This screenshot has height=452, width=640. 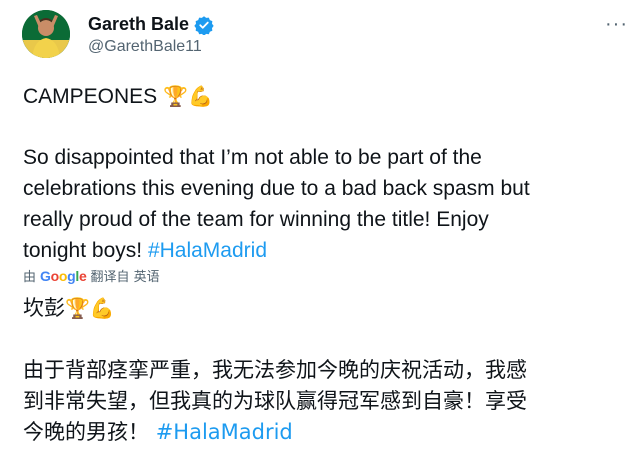 What do you see at coordinates (138, 24) in the screenshot?
I see `author-name: Gareth Bale` at bounding box center [138, 24].